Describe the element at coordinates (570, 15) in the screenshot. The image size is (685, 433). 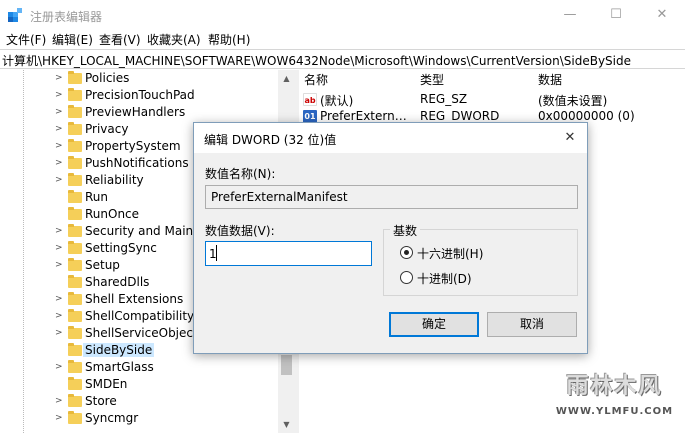
I see `minimize-icon: —` at that location.